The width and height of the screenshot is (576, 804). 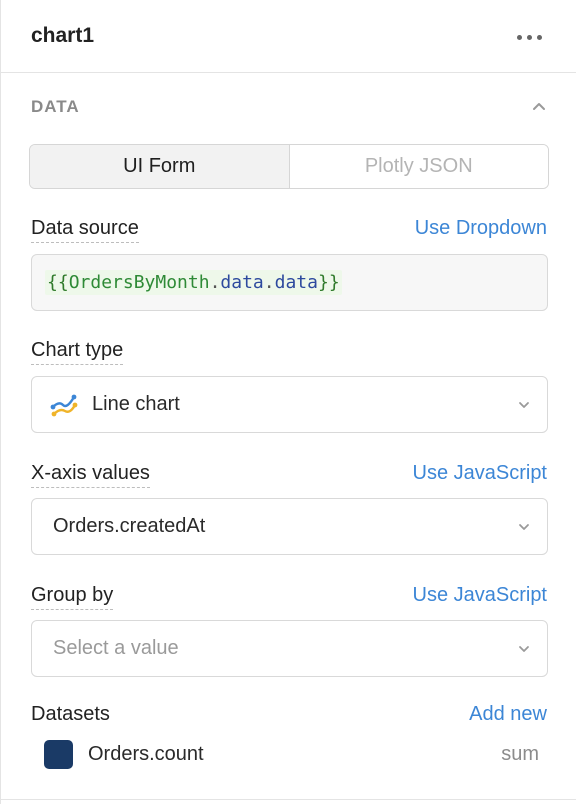 What do you see at coordinates (289, 526) in the screenshot?
I see `x-axis-select: Orders.createdAt` at bounding box center [289, 526].